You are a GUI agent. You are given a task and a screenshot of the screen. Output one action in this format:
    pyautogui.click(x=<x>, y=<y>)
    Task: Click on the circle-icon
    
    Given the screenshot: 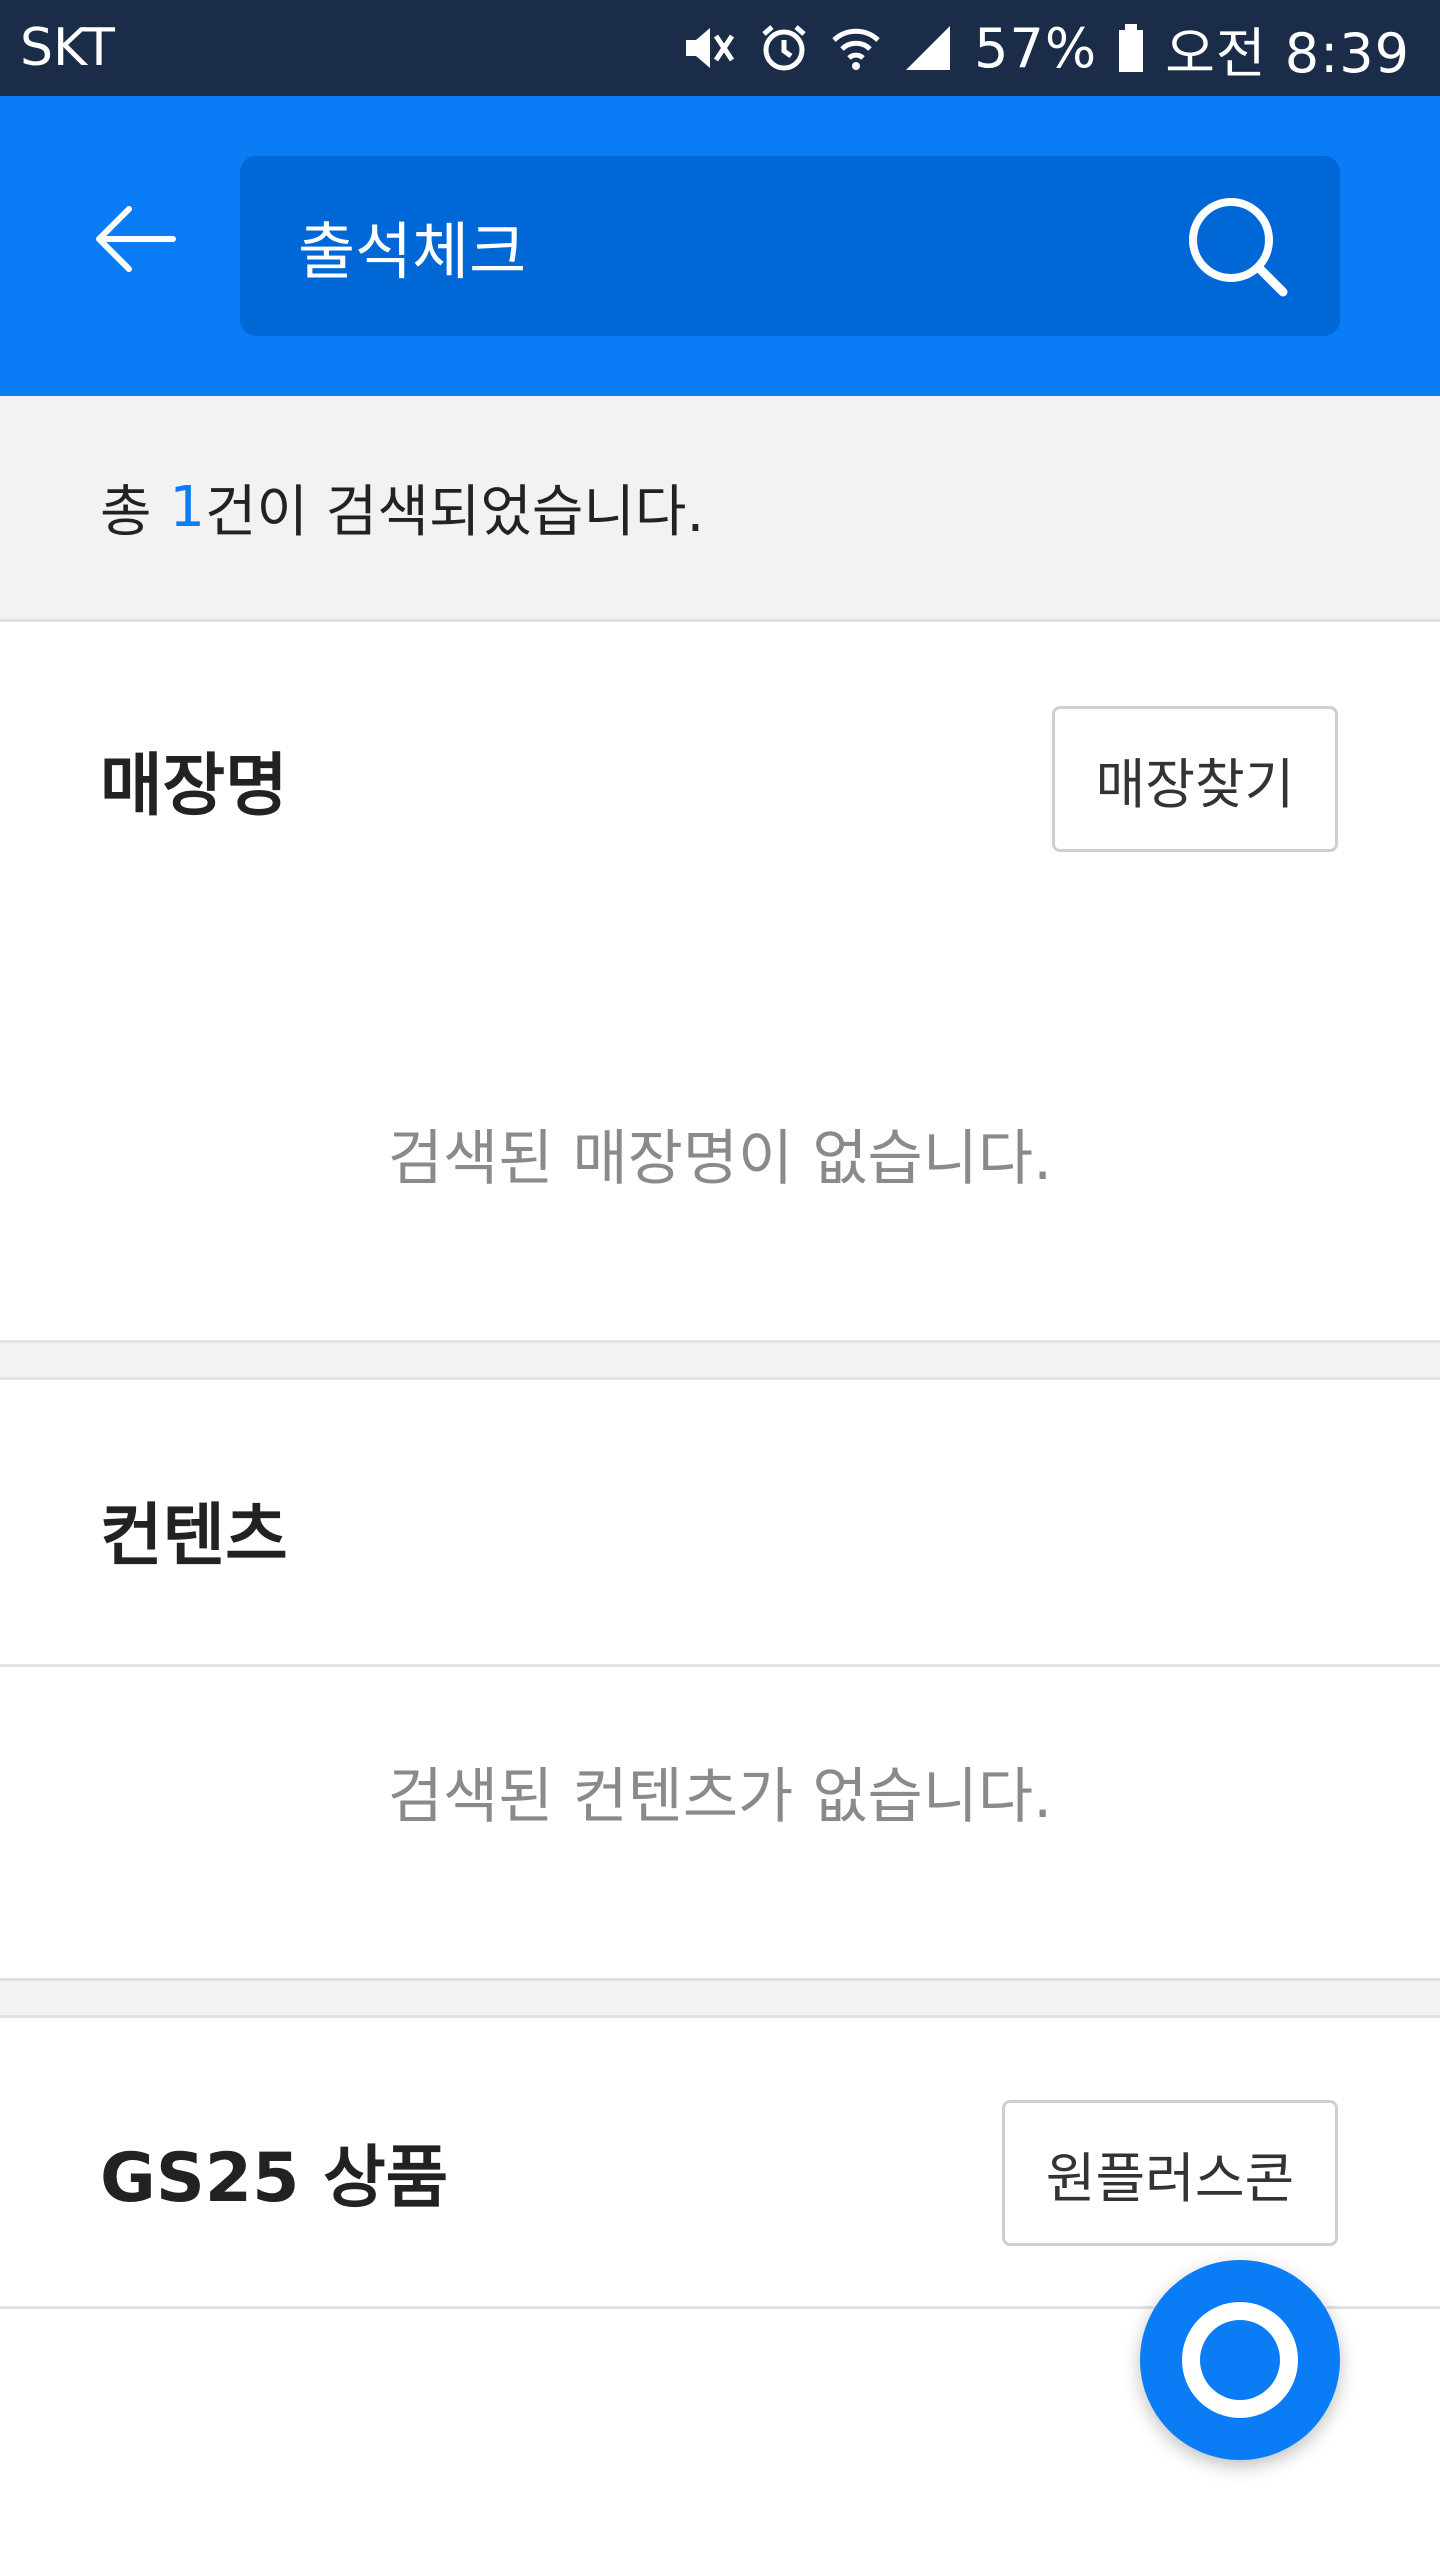 What is the action you would take?
    pyautogui.click(x=1240, y=2360)
    